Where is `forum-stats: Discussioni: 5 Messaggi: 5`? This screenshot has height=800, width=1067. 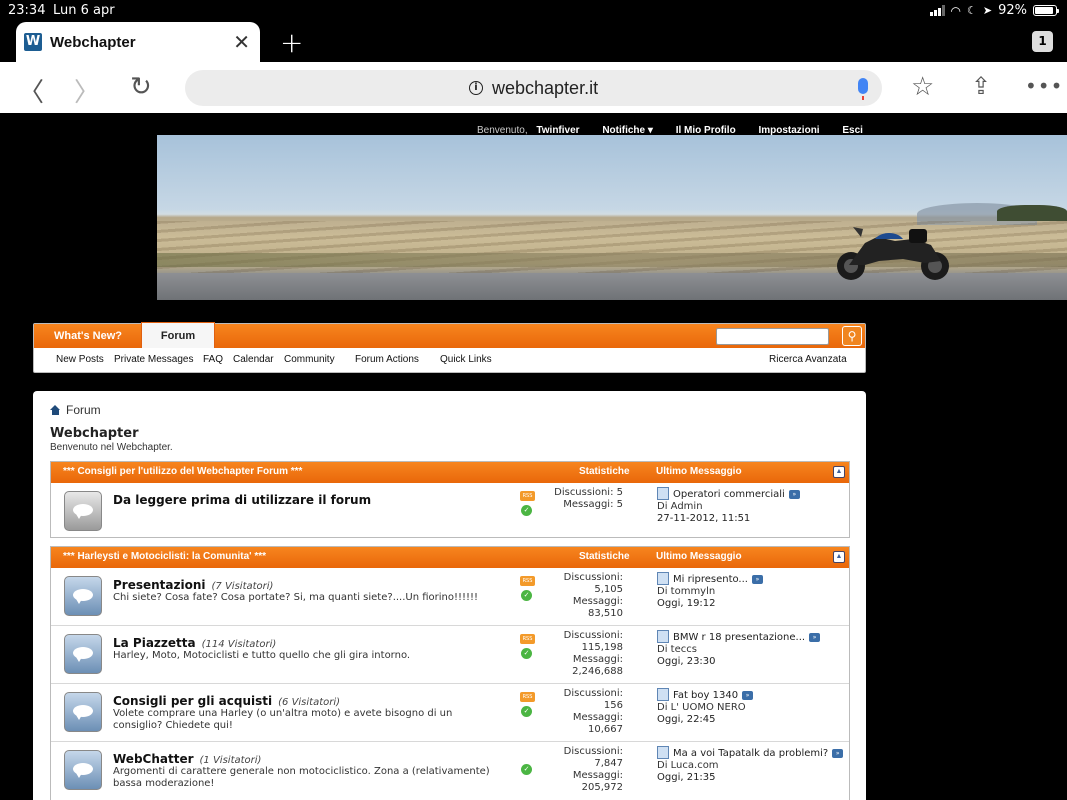
forum-stats: Discussioni: 5 Messaggi: 5 is located at coordinates (588, 498).